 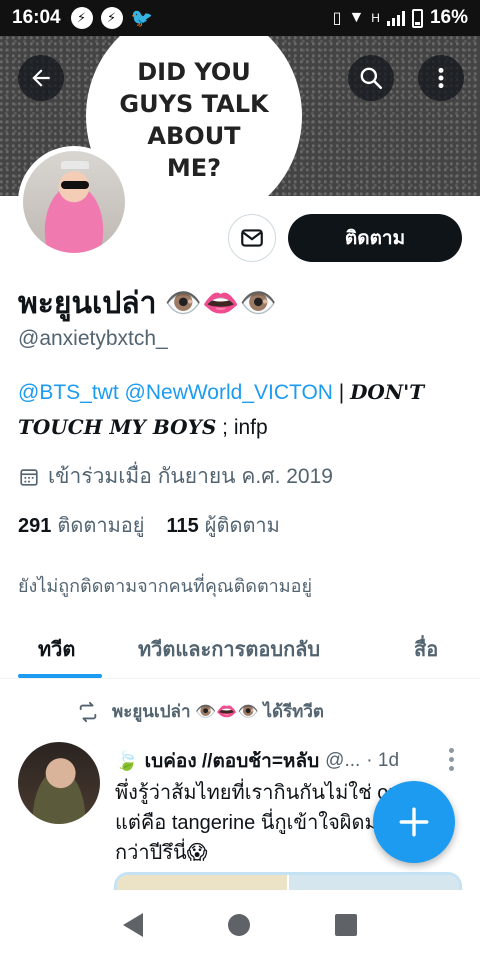 What do you see at coordinates (375, 18) in the screenshot?
I see `network-type: H` at bounding box center [375, 18].